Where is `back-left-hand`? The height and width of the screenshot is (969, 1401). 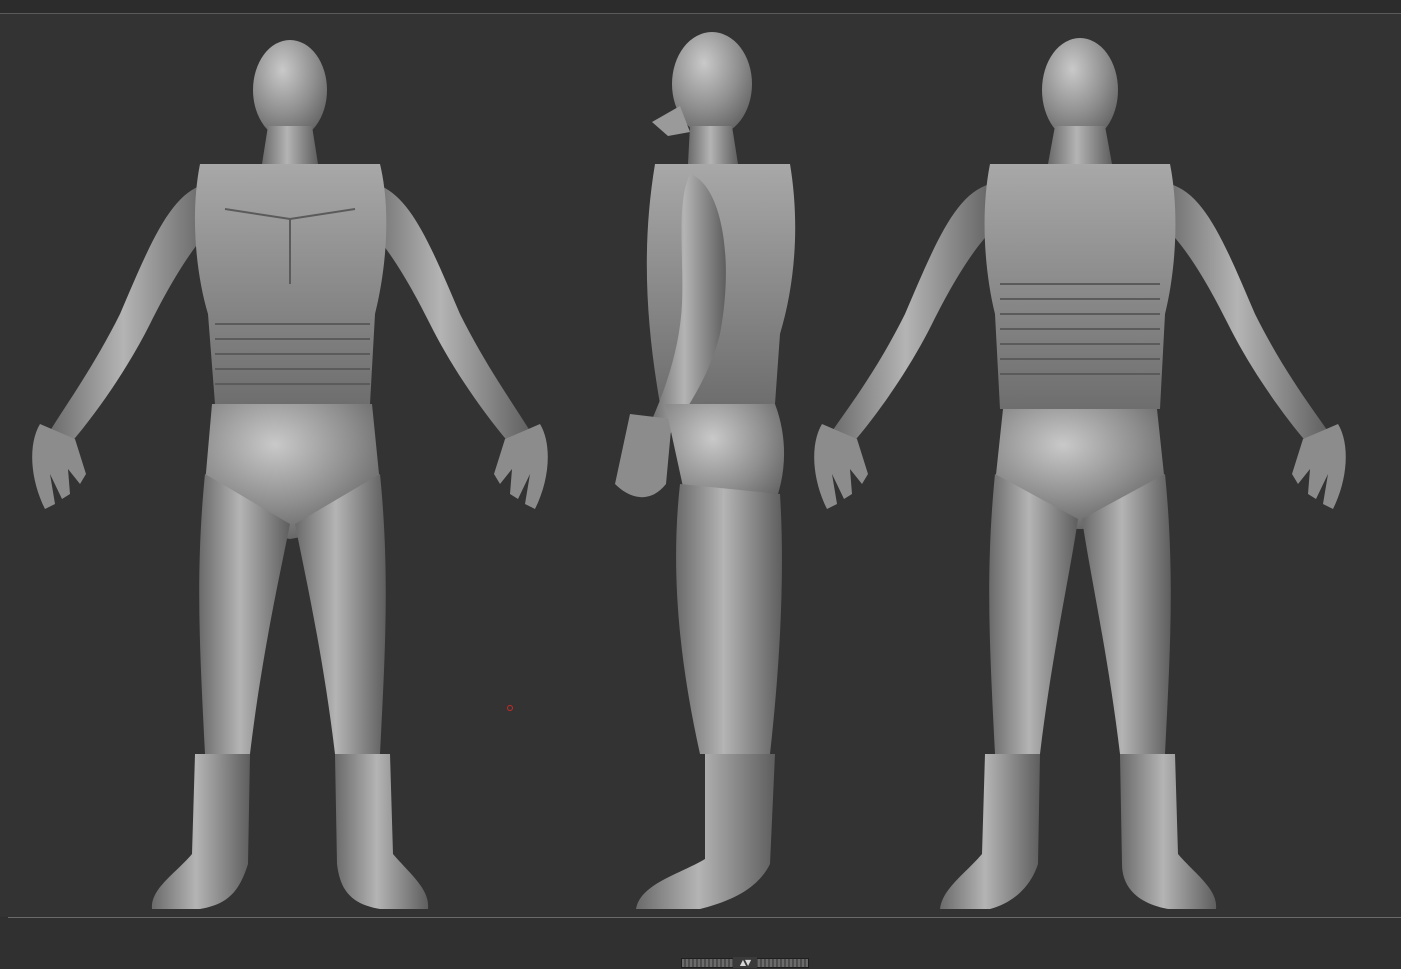
back-left-hand is located at coordinates (841, 466).